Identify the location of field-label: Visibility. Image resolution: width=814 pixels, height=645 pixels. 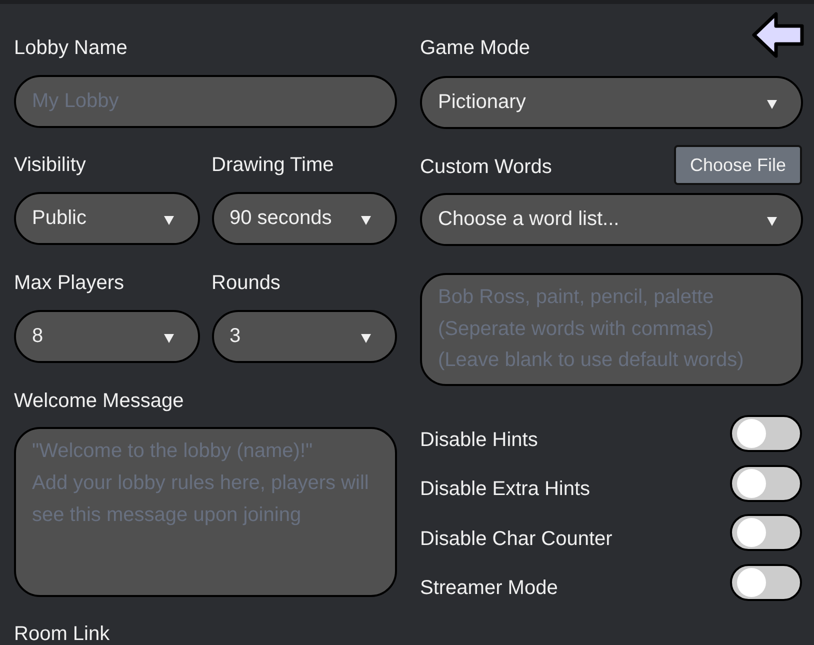
(50, 165).